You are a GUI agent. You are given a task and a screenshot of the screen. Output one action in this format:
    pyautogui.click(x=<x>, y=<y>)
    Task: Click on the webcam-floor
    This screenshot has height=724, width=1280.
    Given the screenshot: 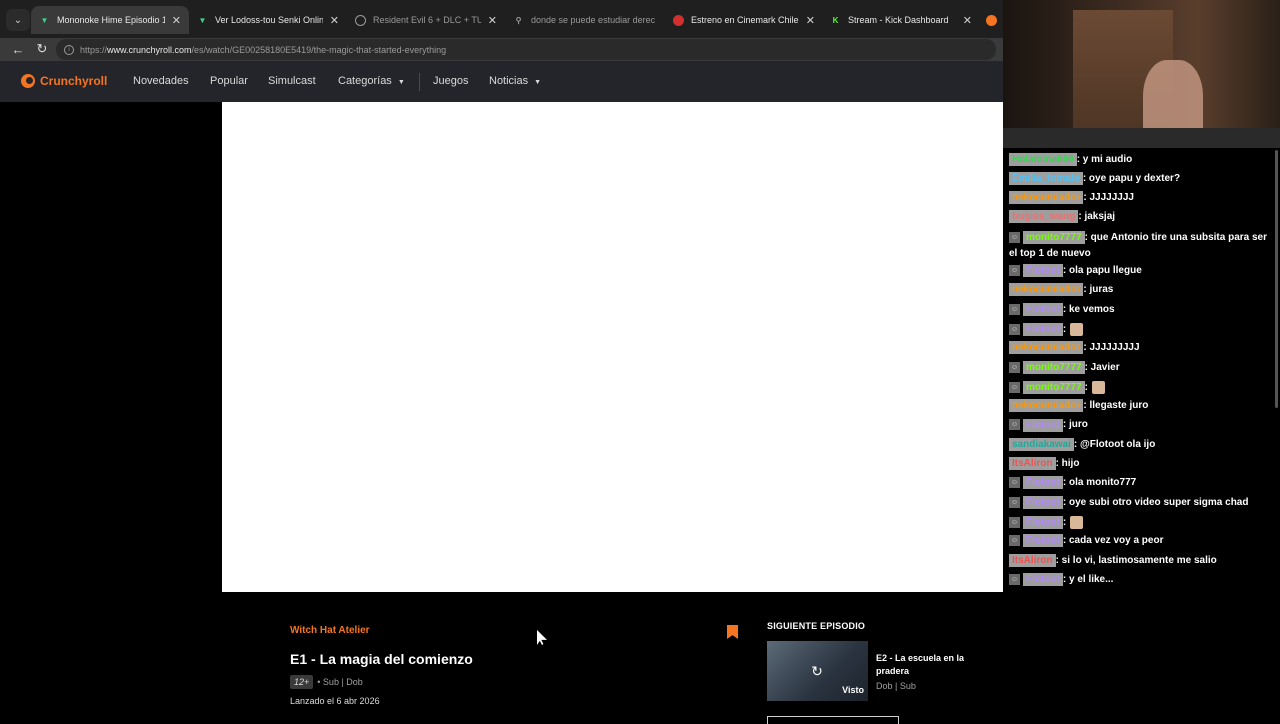 What is the action you would take?
    pyautogui.click(x=1141, y=138)
    